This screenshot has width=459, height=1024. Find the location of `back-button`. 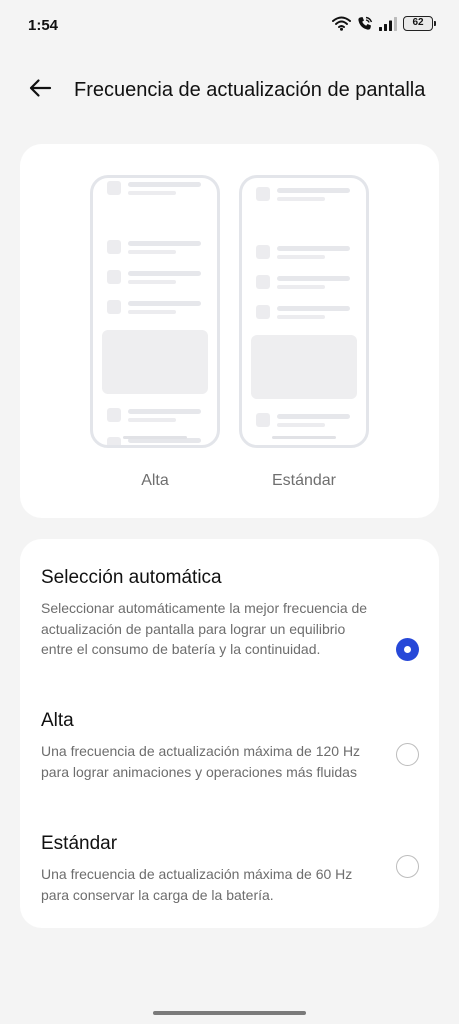

back-button is located at coordinates (40, 90).